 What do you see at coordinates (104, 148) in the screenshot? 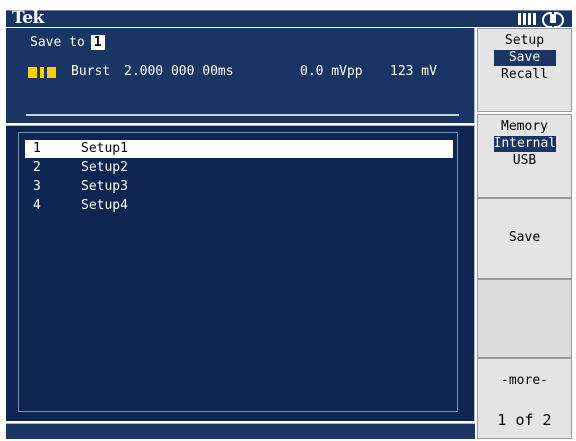
I see `list-item-name: Setup1` at bounding box center [104, 148].